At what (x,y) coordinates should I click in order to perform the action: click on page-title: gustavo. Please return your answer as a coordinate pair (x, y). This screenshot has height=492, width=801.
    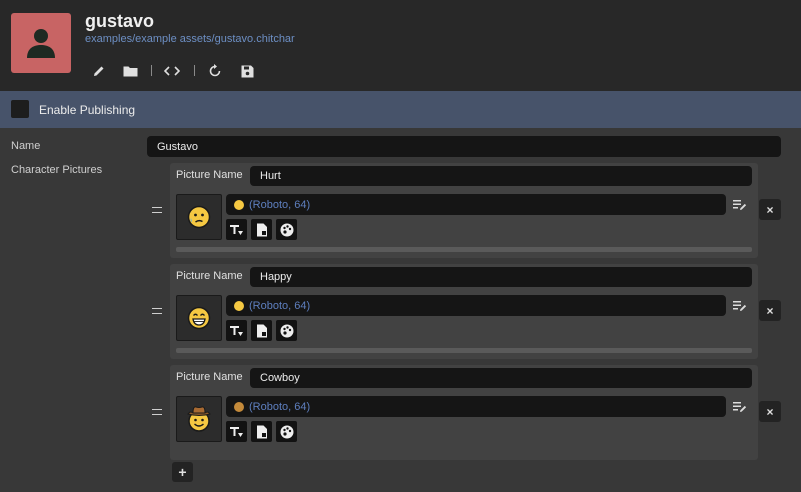
    Looking at the image, I should click on (120, 21).